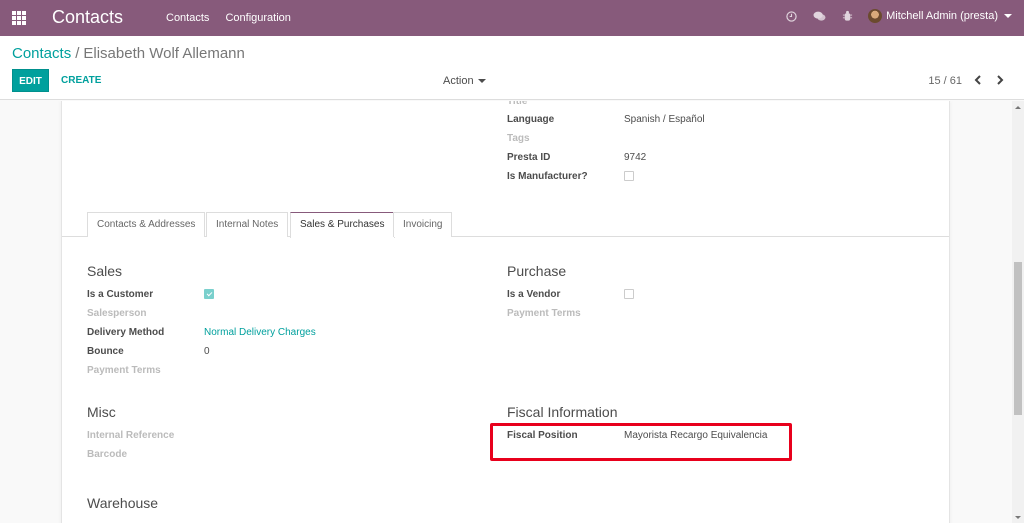 This screenshot has width=1024, height=523. What do you see at coordinates (117, 313) in the screenshot?
I see `salesperson-label: Salesperson` at bounding box center [117, 313].